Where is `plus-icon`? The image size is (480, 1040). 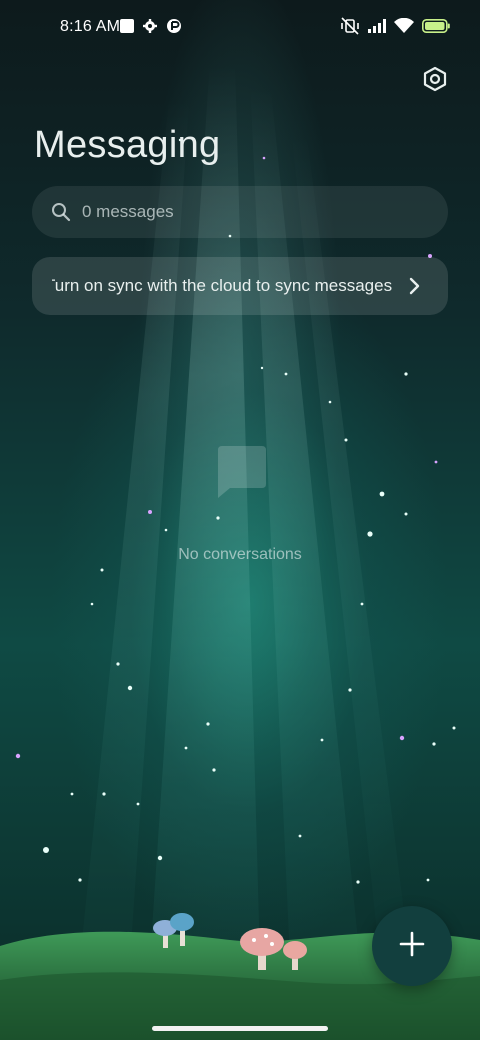
plus-icon is located at coordinates (412, 946).